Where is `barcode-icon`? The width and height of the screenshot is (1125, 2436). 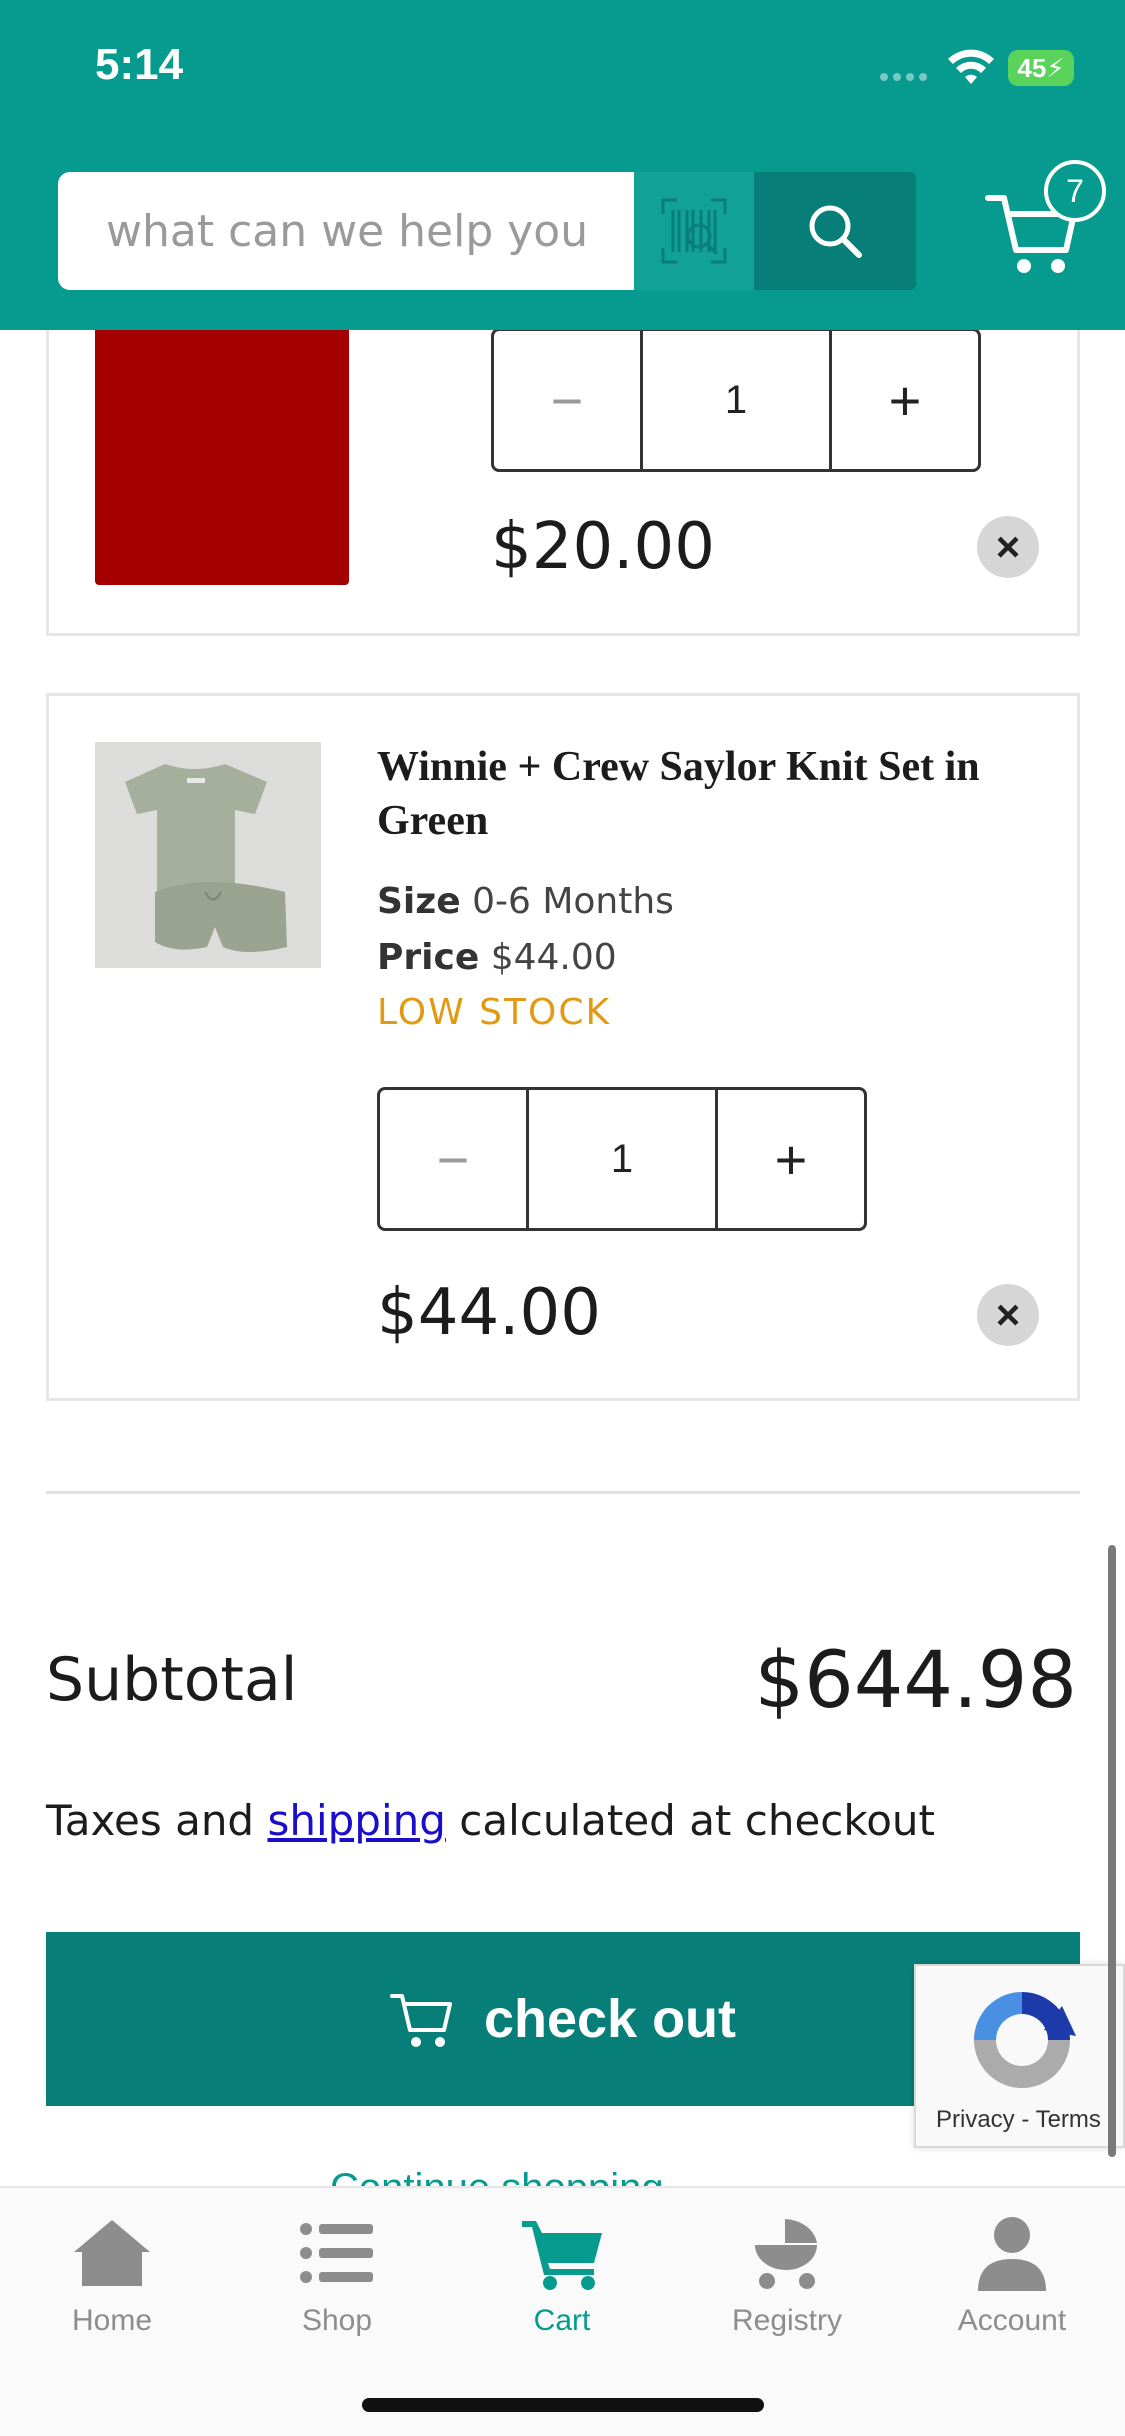
barcode-icon is located at coordinates (694, 231).